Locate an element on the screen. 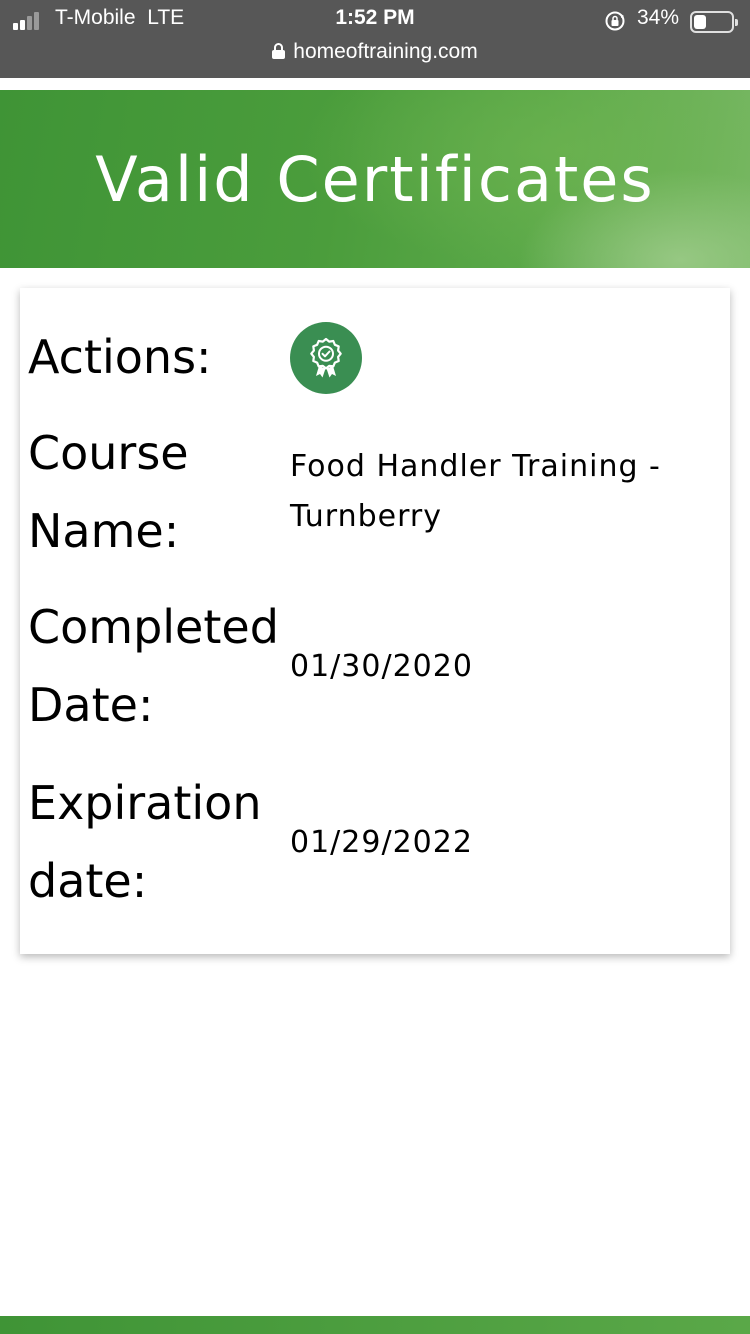  course-name-label-line2: Name: is located at coordinates (104, 531).